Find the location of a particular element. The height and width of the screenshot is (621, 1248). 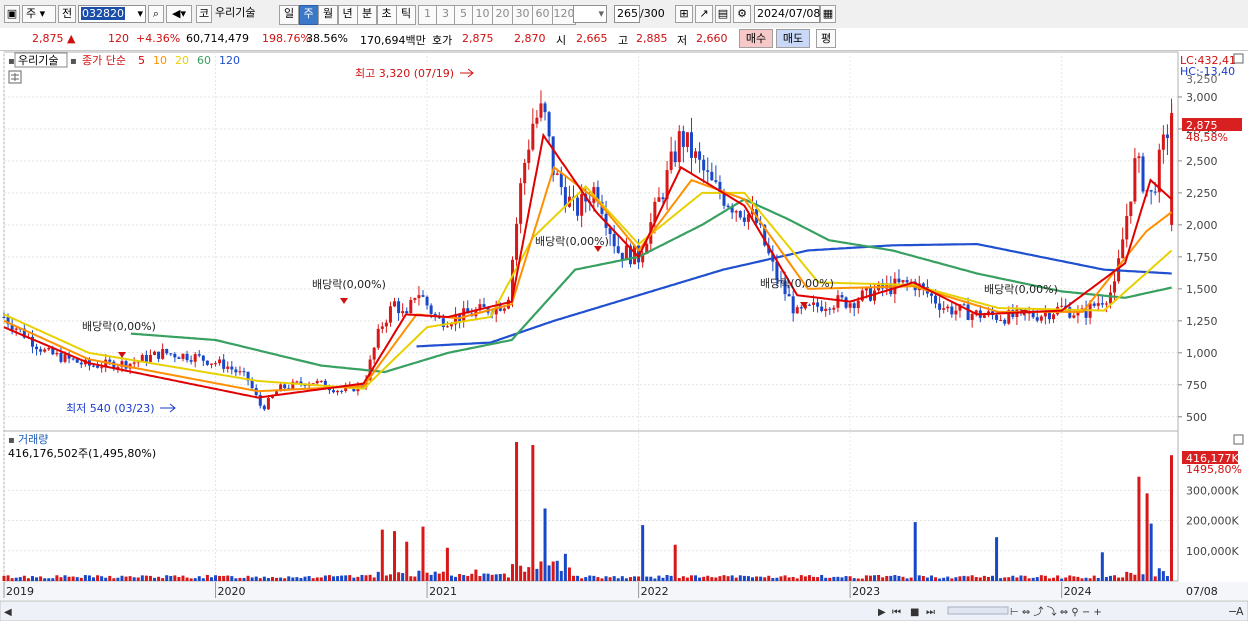

date-input: 2024/07/08 is located at coordinates (787, 14).